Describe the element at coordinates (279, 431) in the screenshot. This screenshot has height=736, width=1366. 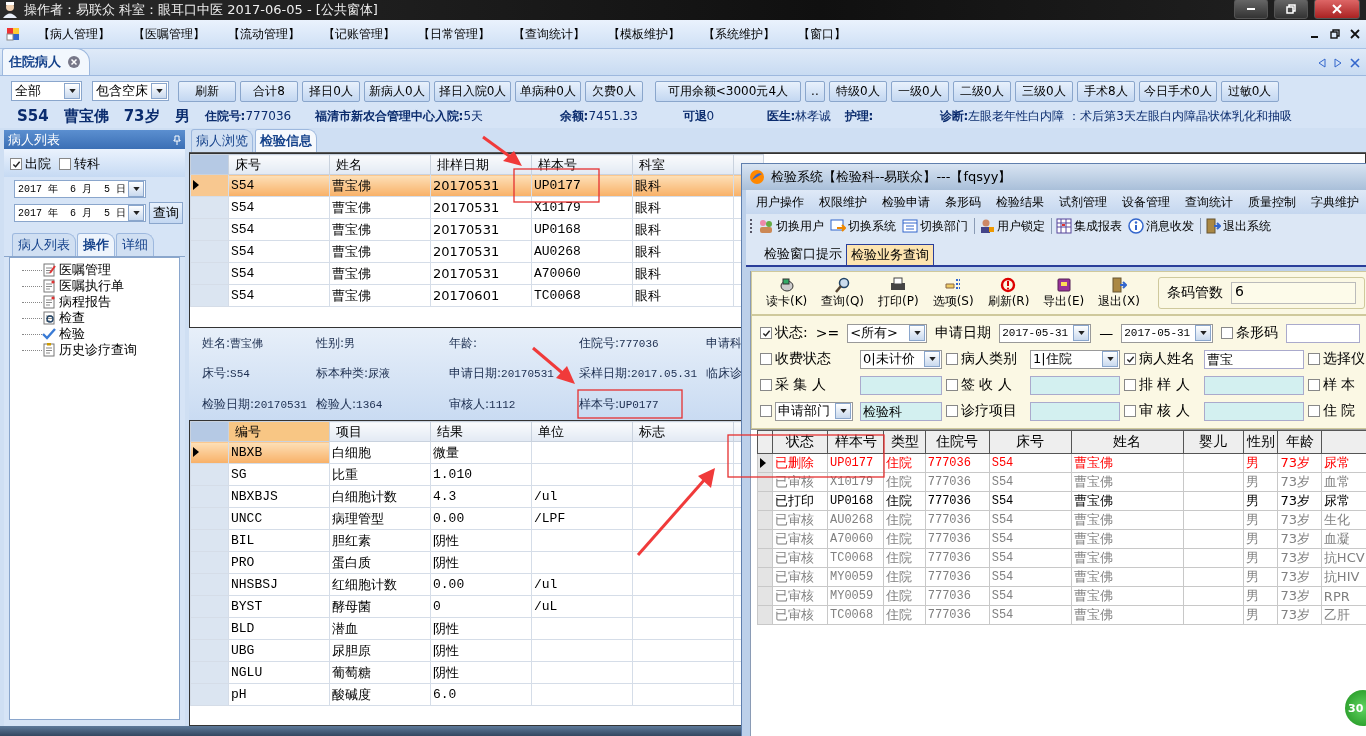
I see `column-header: 编号` at that location.